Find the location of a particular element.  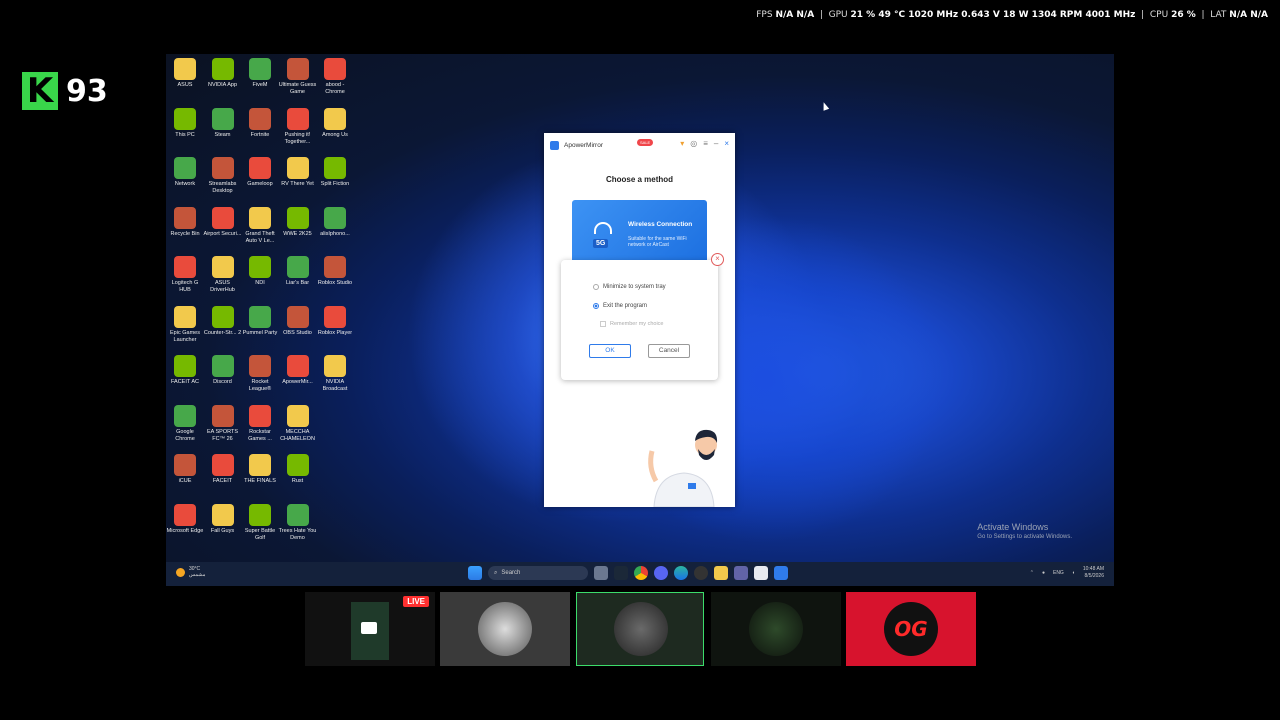

cancel-button: Cancel is located at coordinates (669, 351).